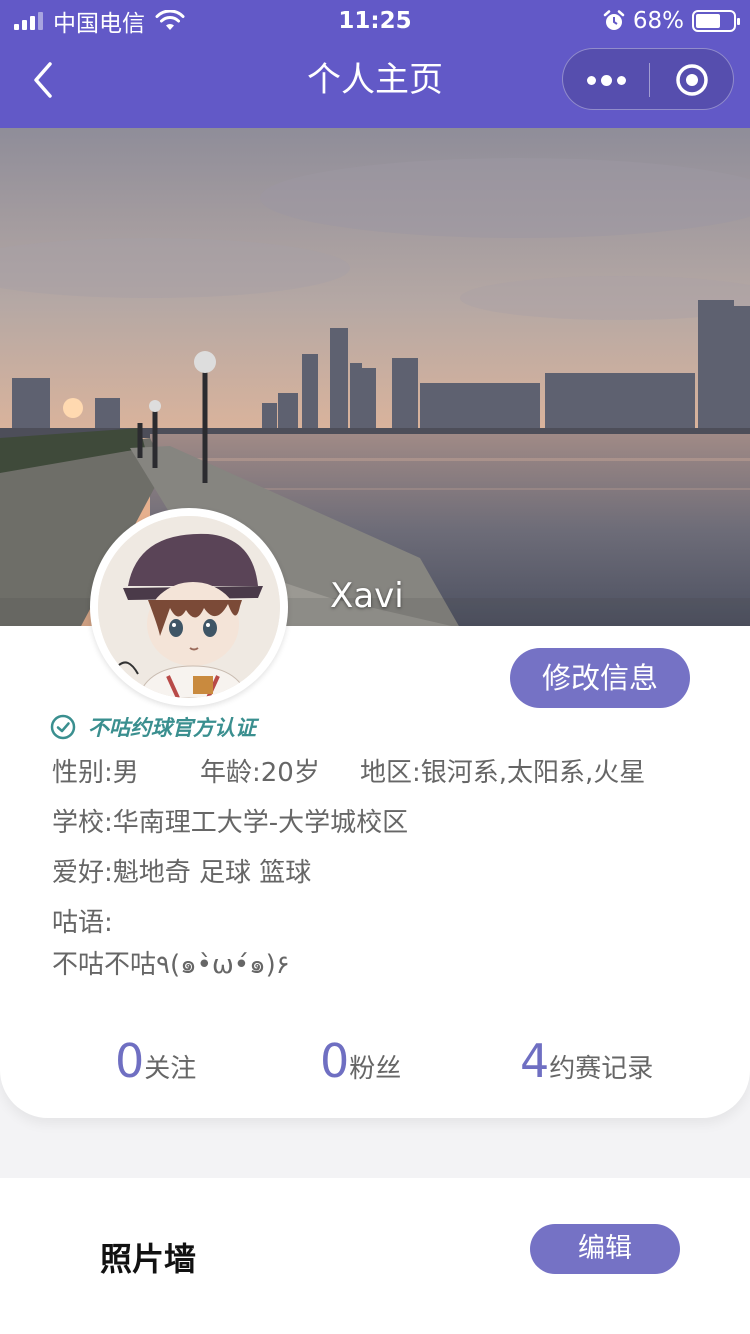  I want to click on school-text: 学校:华南理工大学-大学城校区, so click(230, 823).